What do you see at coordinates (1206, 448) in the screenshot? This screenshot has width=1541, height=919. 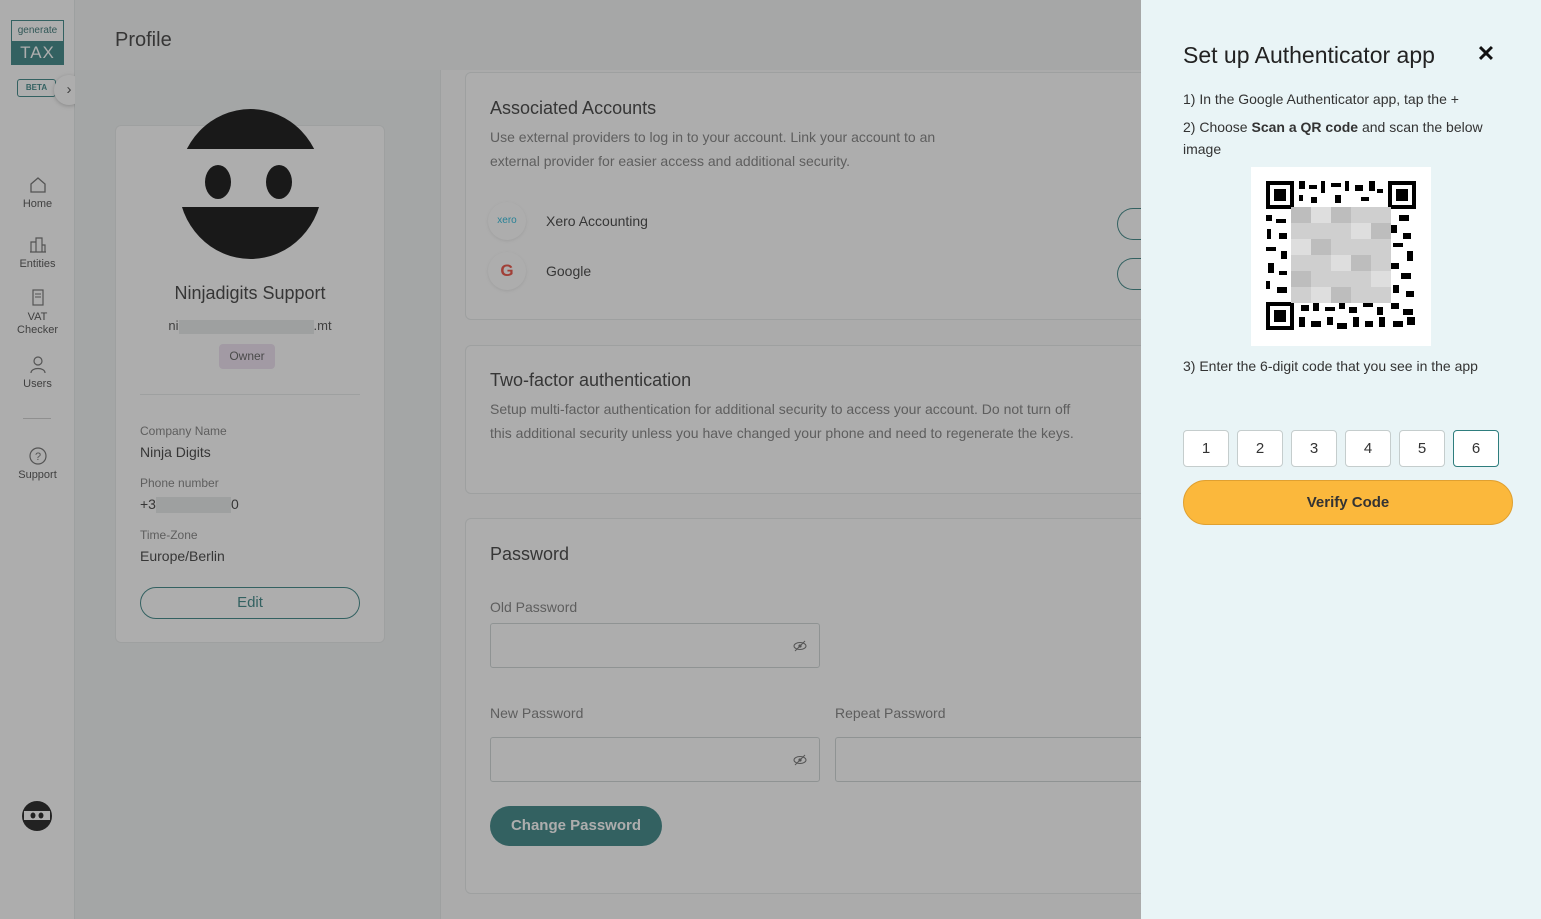 I see `code-digit-1: 1` at bounding box center [1206, 448].